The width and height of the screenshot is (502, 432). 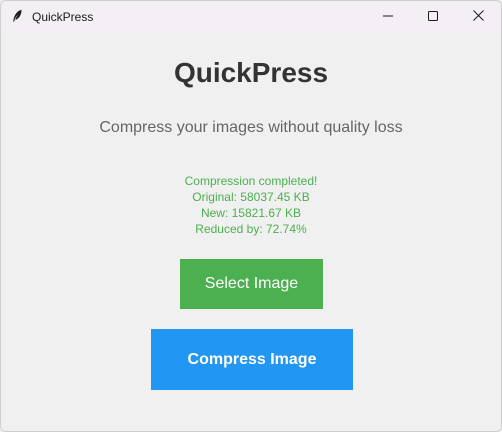 I want to click on maximize-button, so click(x=433, y=16).